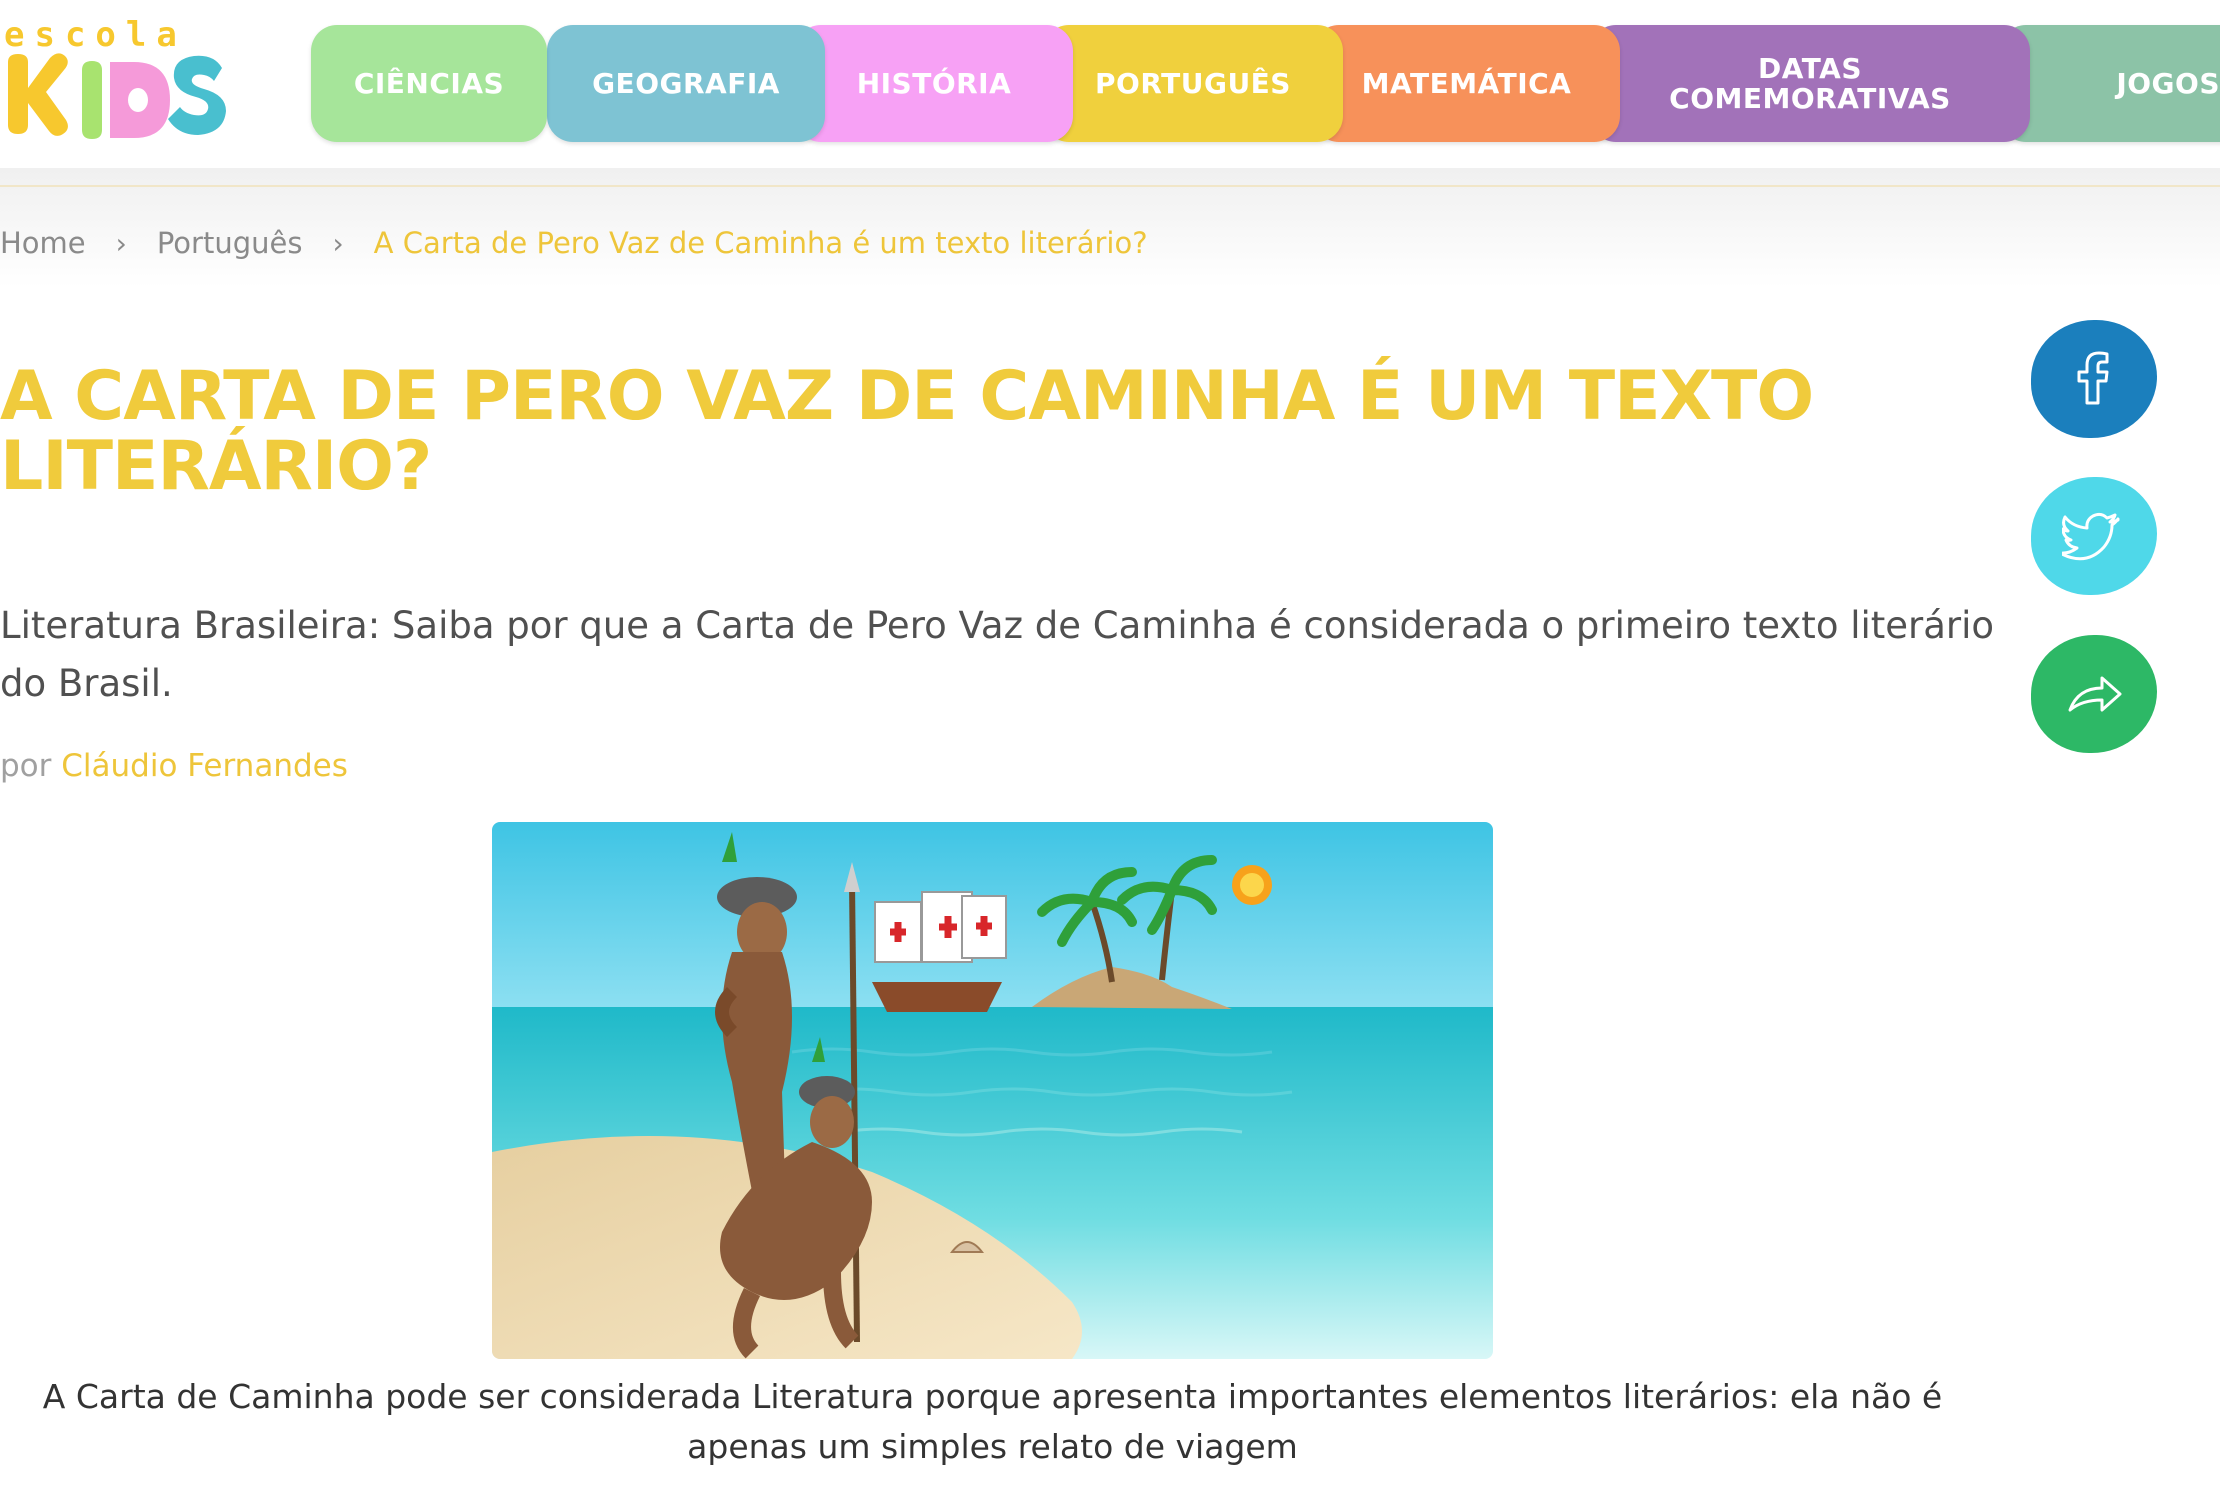 The width and height of the screenshot is (2220, 1506). What do you see at coordinates (2110, 83) in the screenshot?
I see `nav-tab-jogos: JOGOS` at bounding box center [2110, 83].